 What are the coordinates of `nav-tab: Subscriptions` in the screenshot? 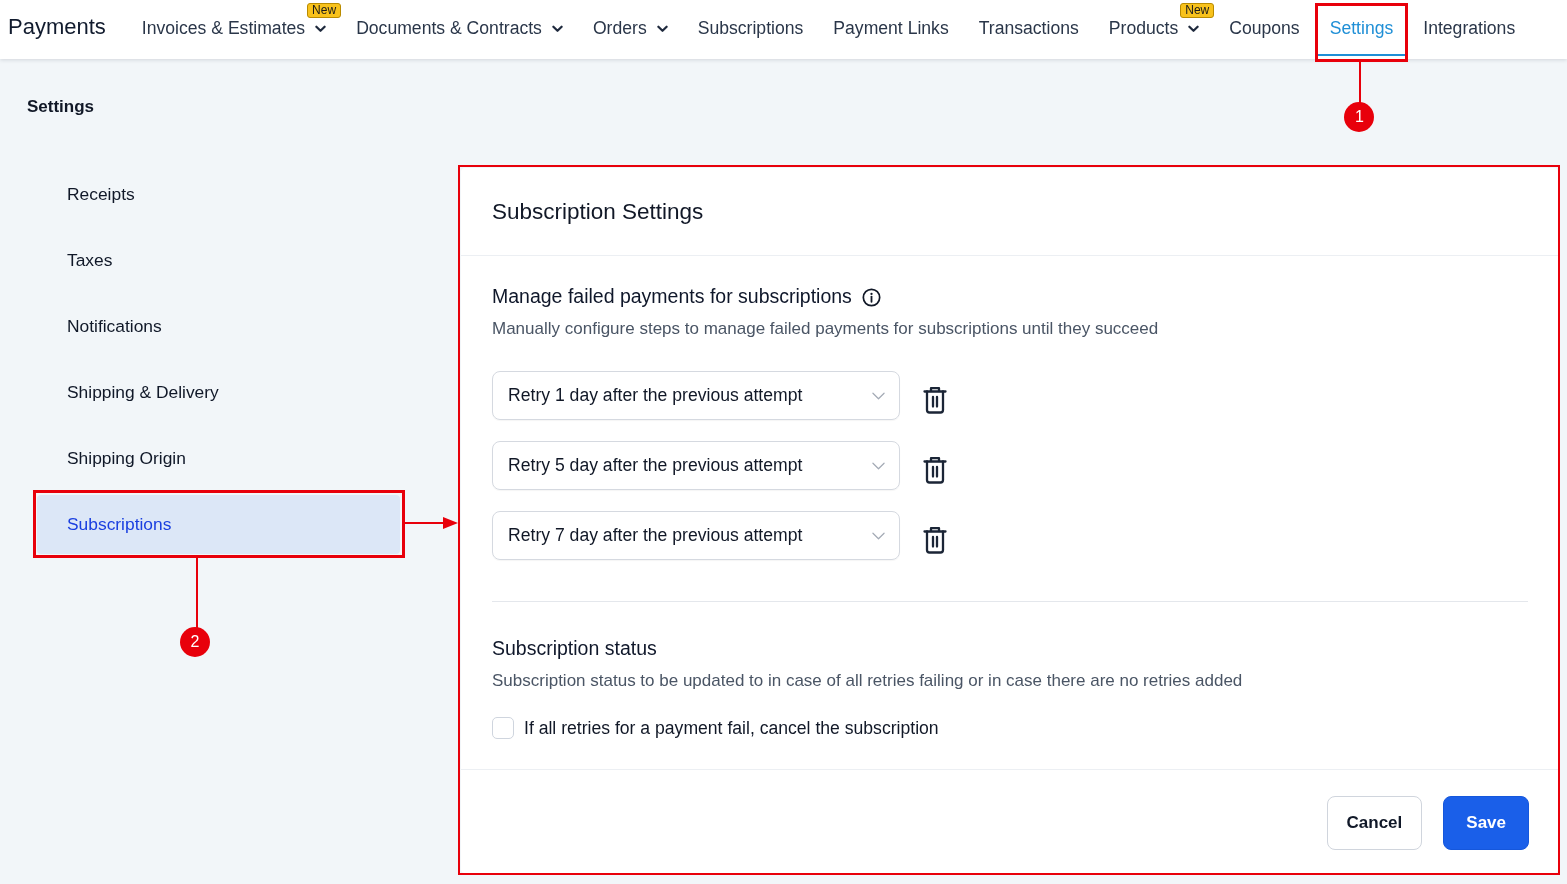 It's located at (750, 28).